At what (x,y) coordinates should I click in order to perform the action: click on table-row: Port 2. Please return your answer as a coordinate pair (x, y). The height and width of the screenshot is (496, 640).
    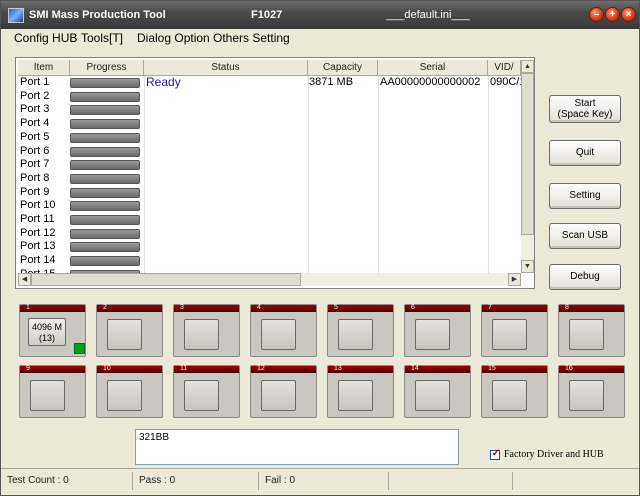
    Looking at the image, I should click on (269, 97).